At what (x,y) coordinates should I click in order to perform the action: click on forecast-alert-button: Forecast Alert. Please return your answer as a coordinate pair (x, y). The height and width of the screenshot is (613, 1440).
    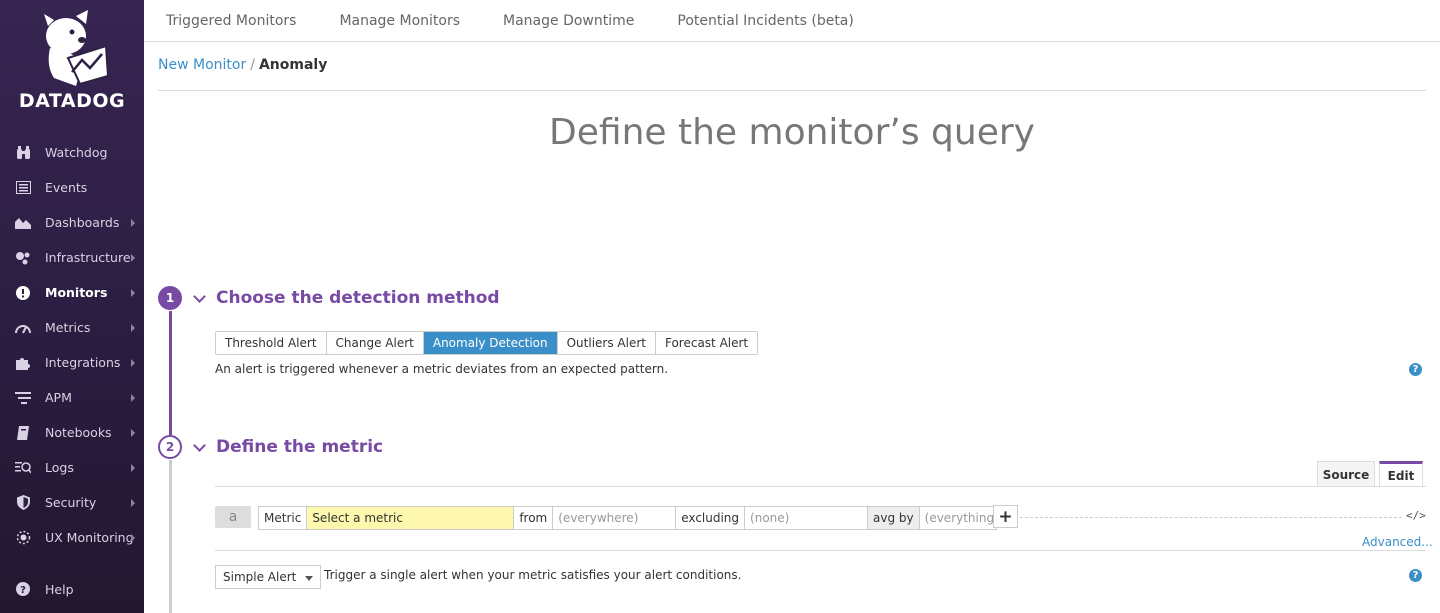
    Looking at the image, I should click on (706, 343).